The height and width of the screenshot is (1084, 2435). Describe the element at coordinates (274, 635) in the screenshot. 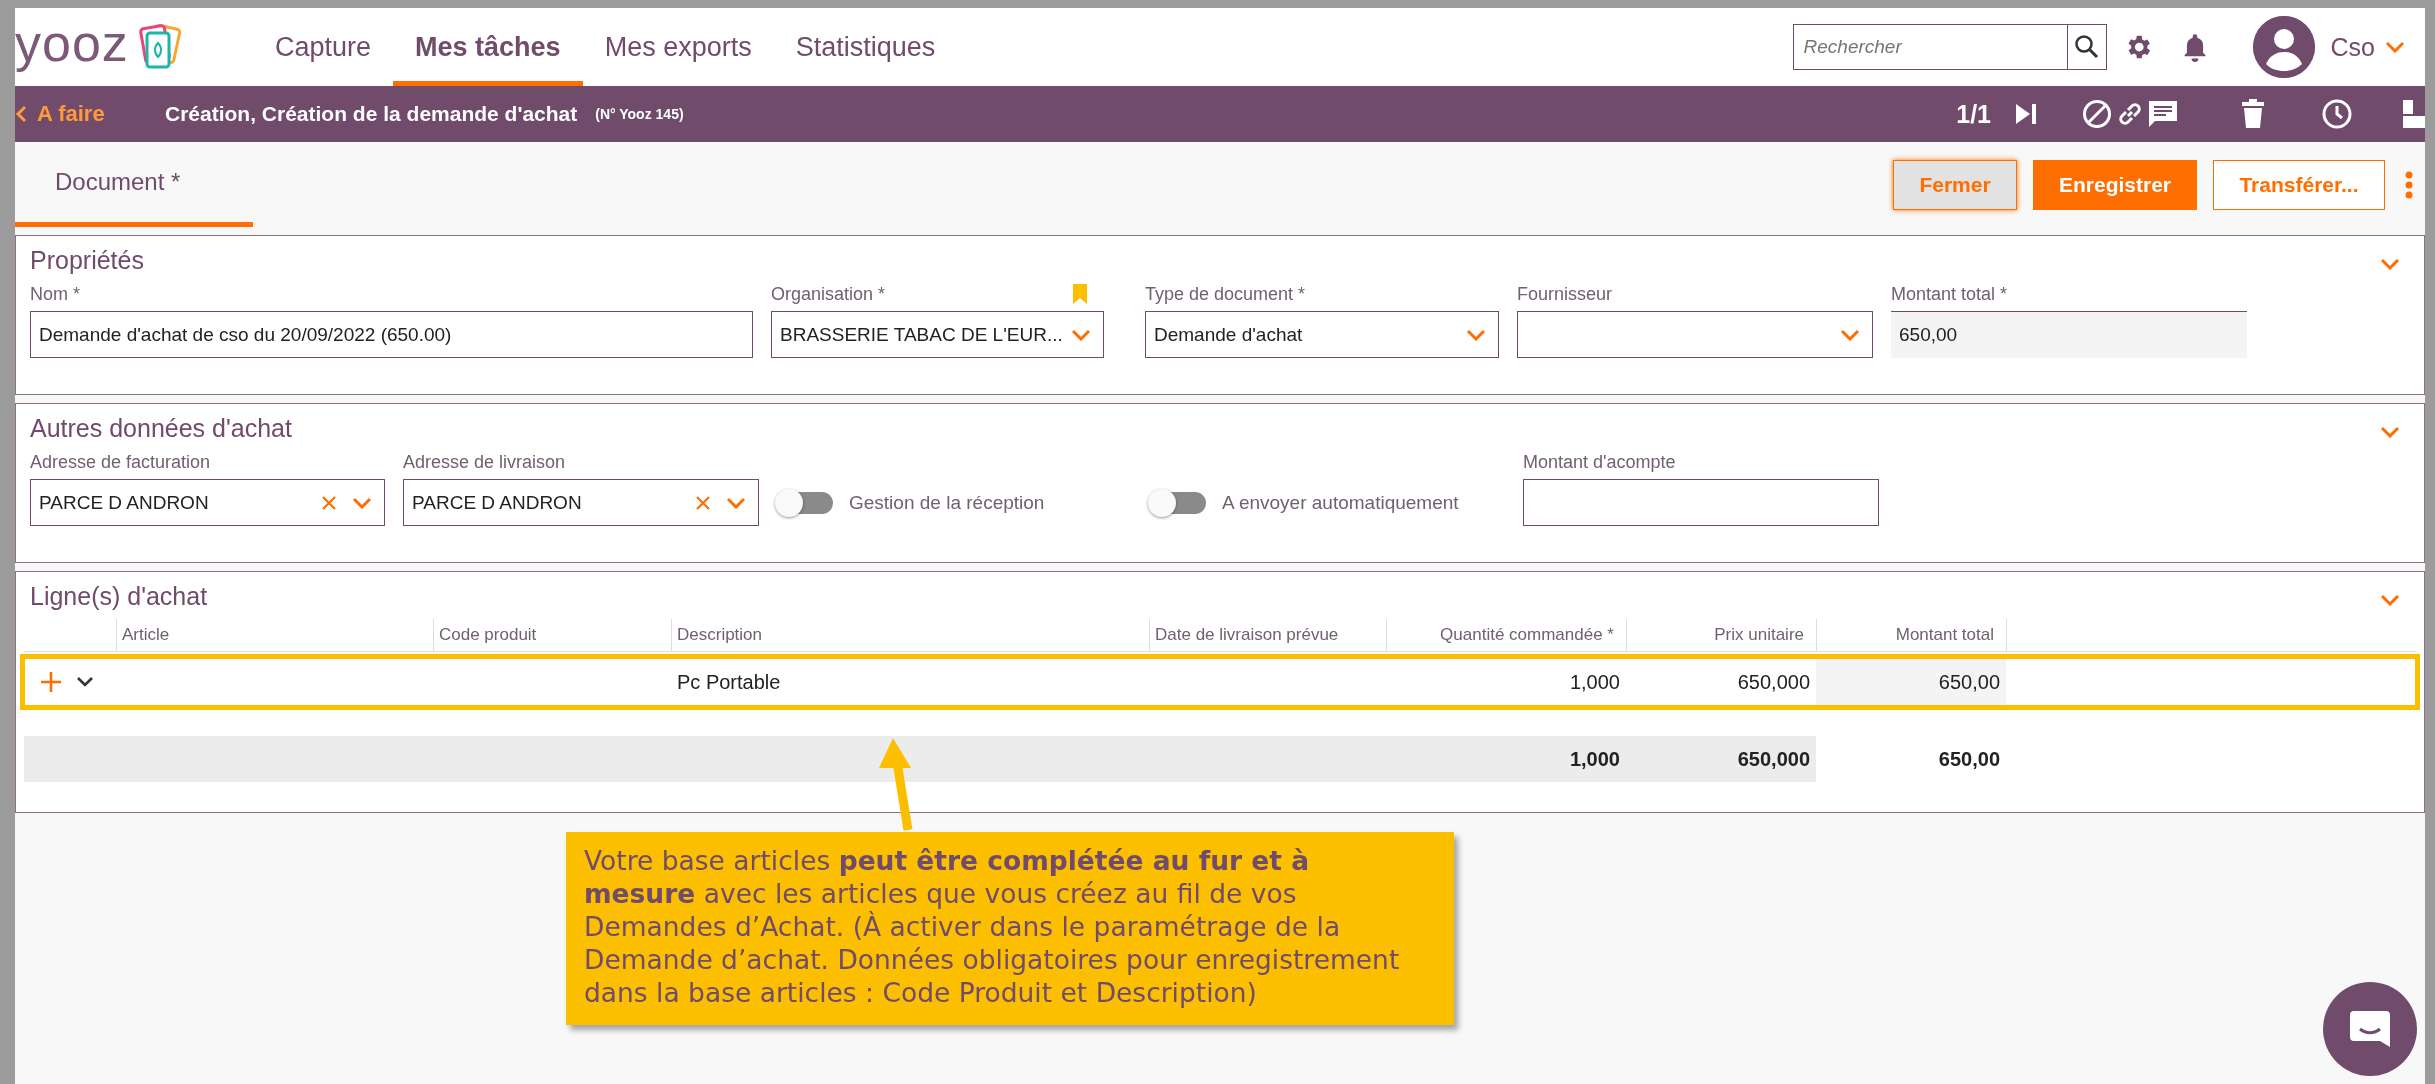

I see `column-header: Article` at that location.